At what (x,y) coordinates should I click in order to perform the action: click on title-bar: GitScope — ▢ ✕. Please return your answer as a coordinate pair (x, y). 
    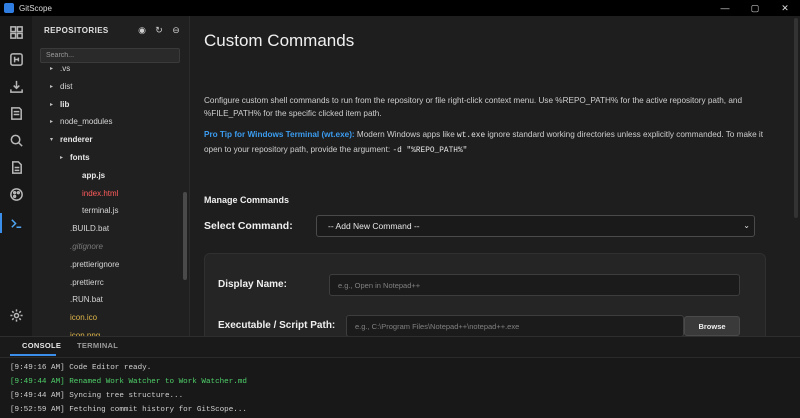
    Looking at the image, I should click on (400, 8).